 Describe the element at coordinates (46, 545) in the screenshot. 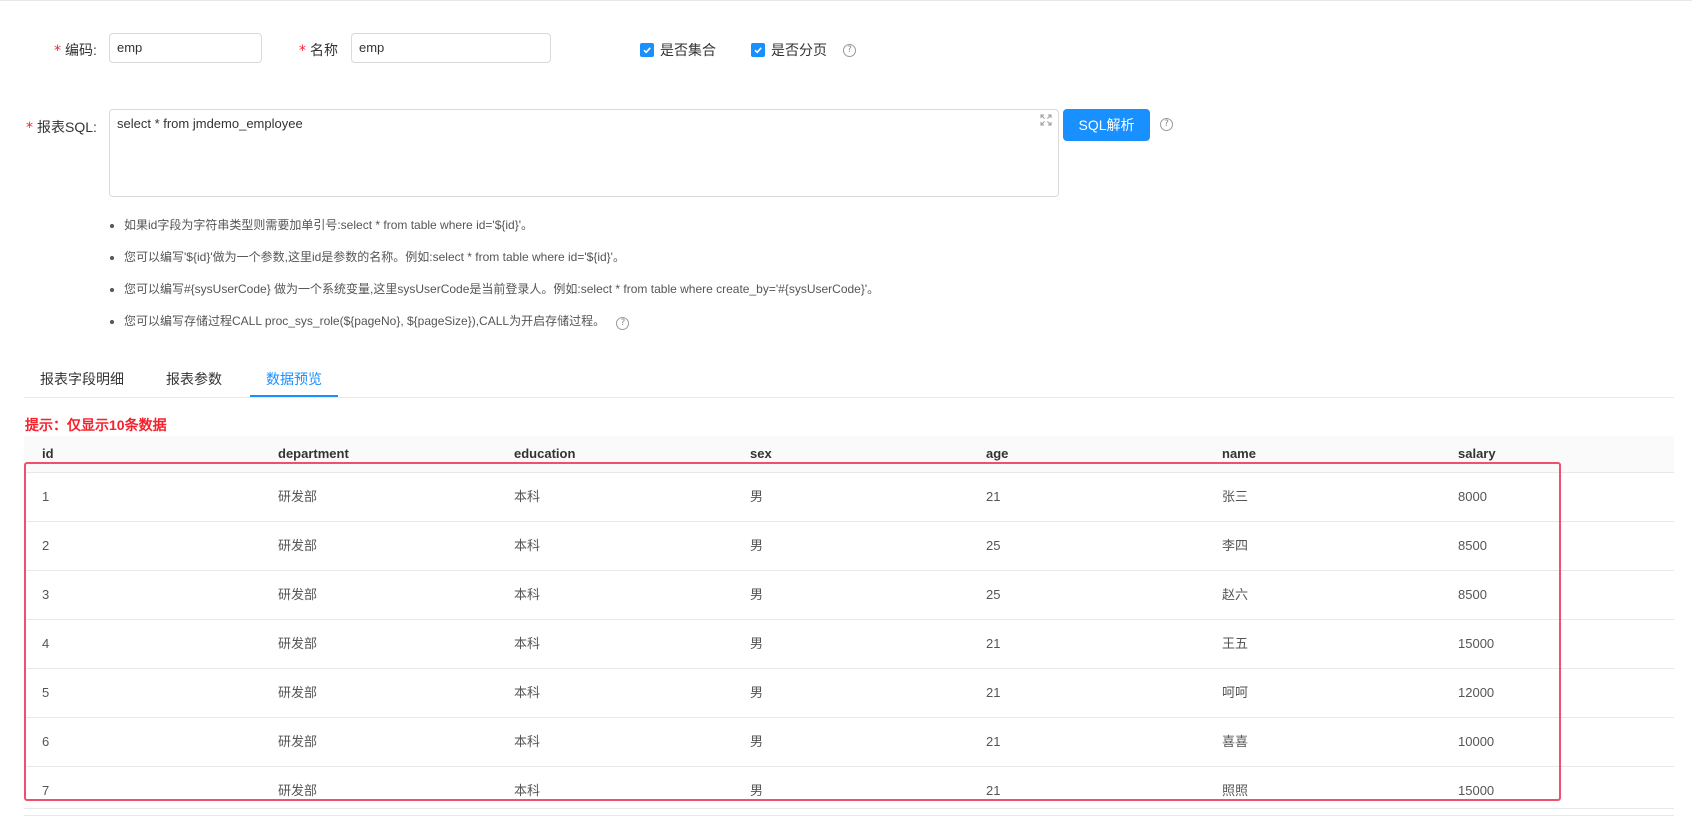

I see `cell-id: 2` at that location.